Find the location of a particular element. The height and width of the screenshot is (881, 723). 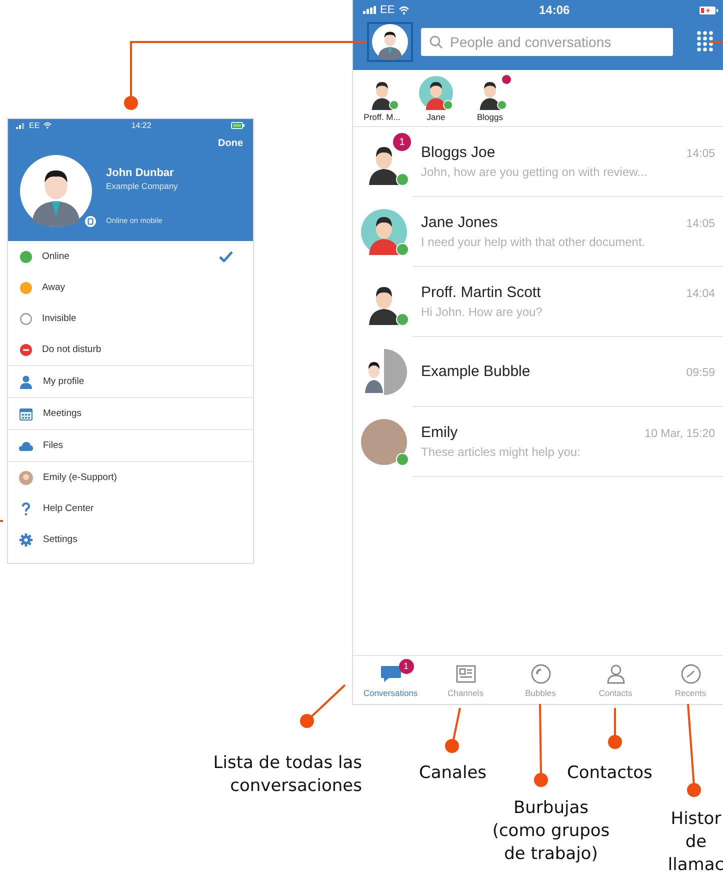

company-name: Example Company is located at coordinates (142, 186).